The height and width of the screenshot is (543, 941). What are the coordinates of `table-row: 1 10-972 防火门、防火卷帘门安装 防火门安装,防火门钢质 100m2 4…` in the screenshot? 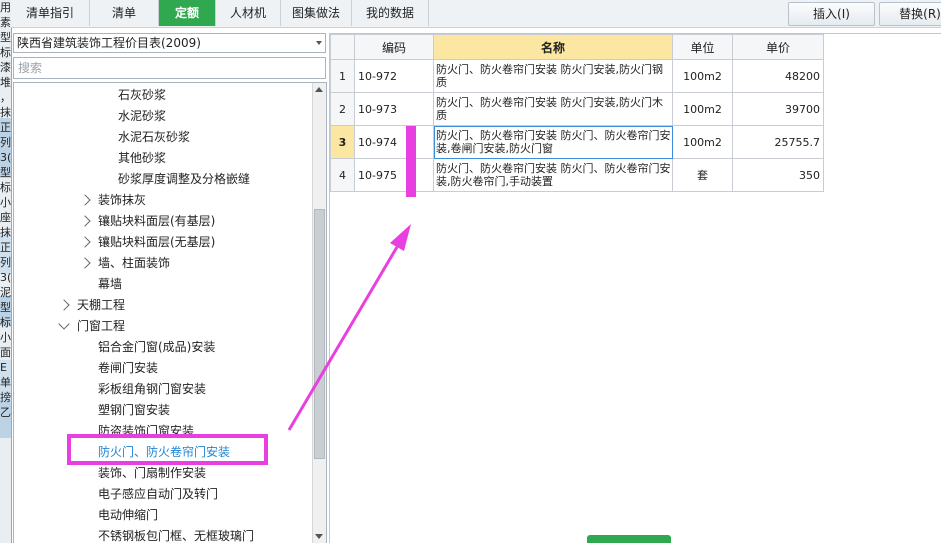 It's located at (577, 76).